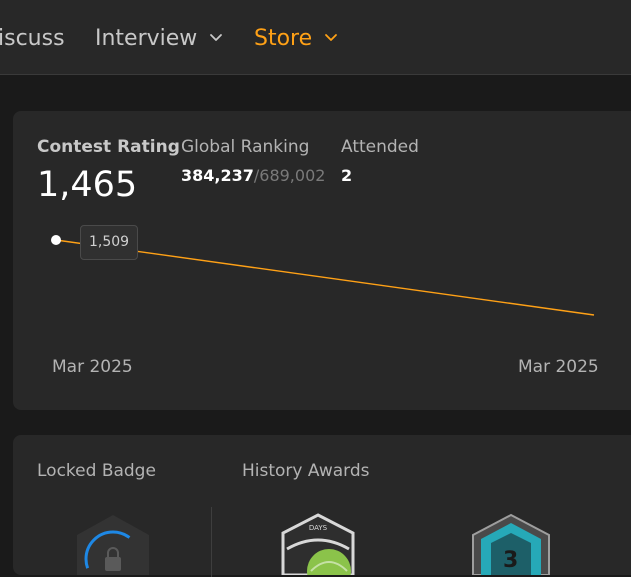  Describe the element at coordinates (56, 240) in the screenshot. I see `rating-point-first` at that location.